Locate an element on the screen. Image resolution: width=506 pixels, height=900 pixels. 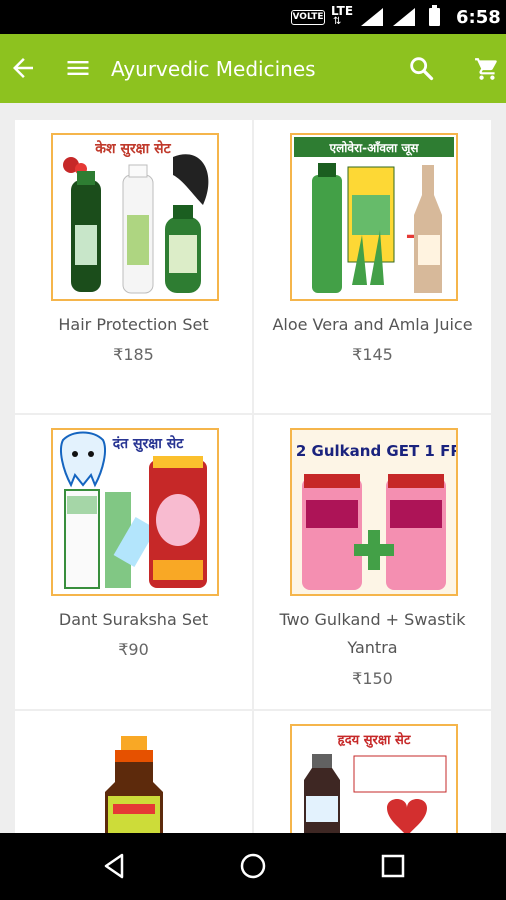
status-bar: VOLTE LTE ⇅ 6:58 is located at coordinates (253, 17).